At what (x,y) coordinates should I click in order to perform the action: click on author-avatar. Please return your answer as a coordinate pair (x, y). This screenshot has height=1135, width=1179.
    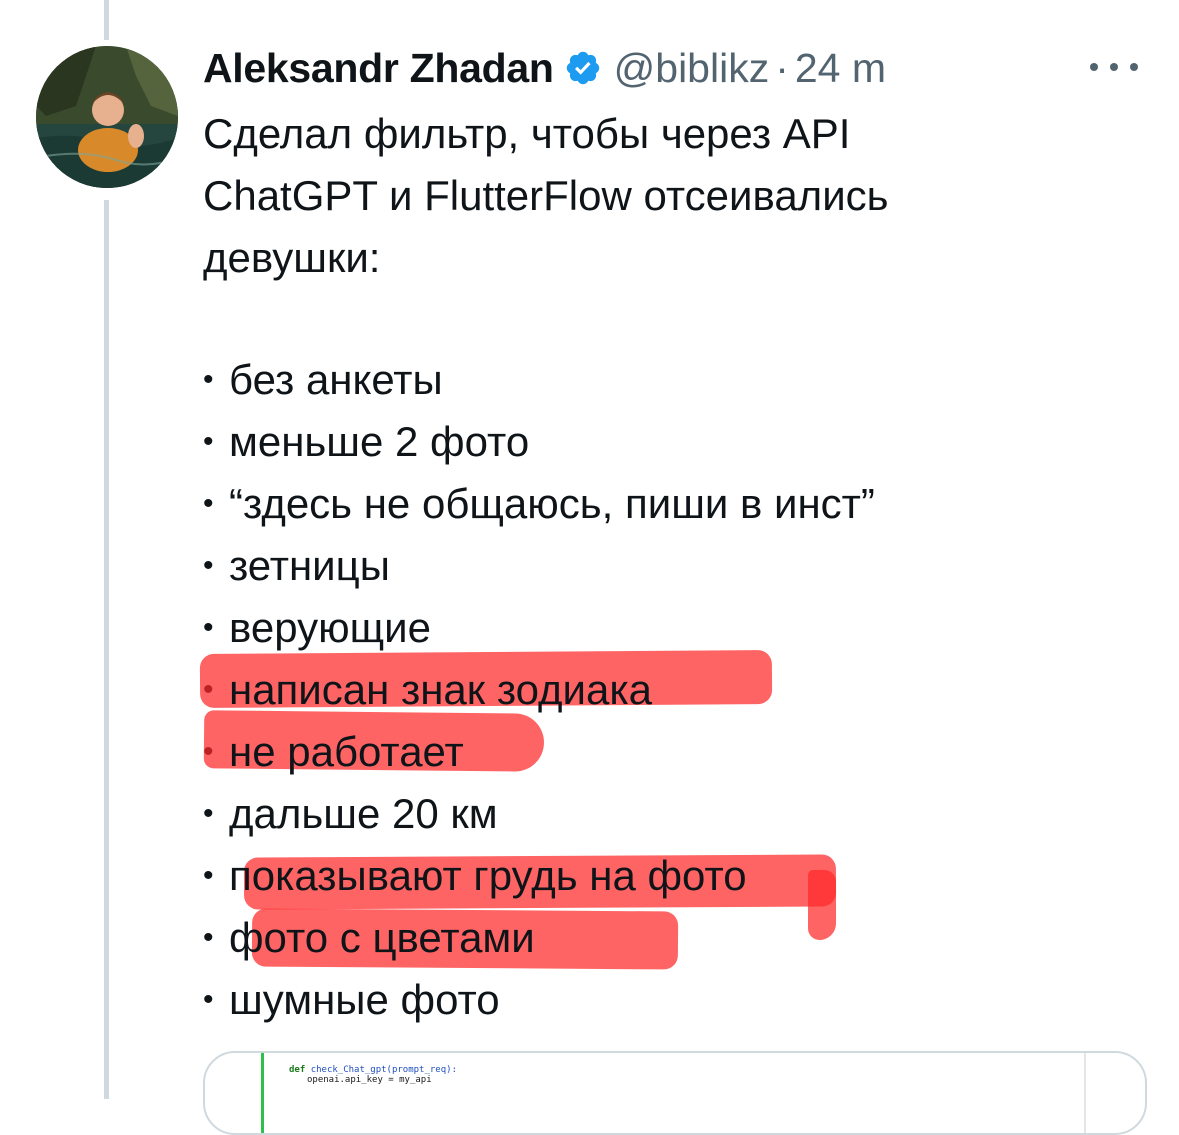
    Looking at the image, I should click on (107, 117).